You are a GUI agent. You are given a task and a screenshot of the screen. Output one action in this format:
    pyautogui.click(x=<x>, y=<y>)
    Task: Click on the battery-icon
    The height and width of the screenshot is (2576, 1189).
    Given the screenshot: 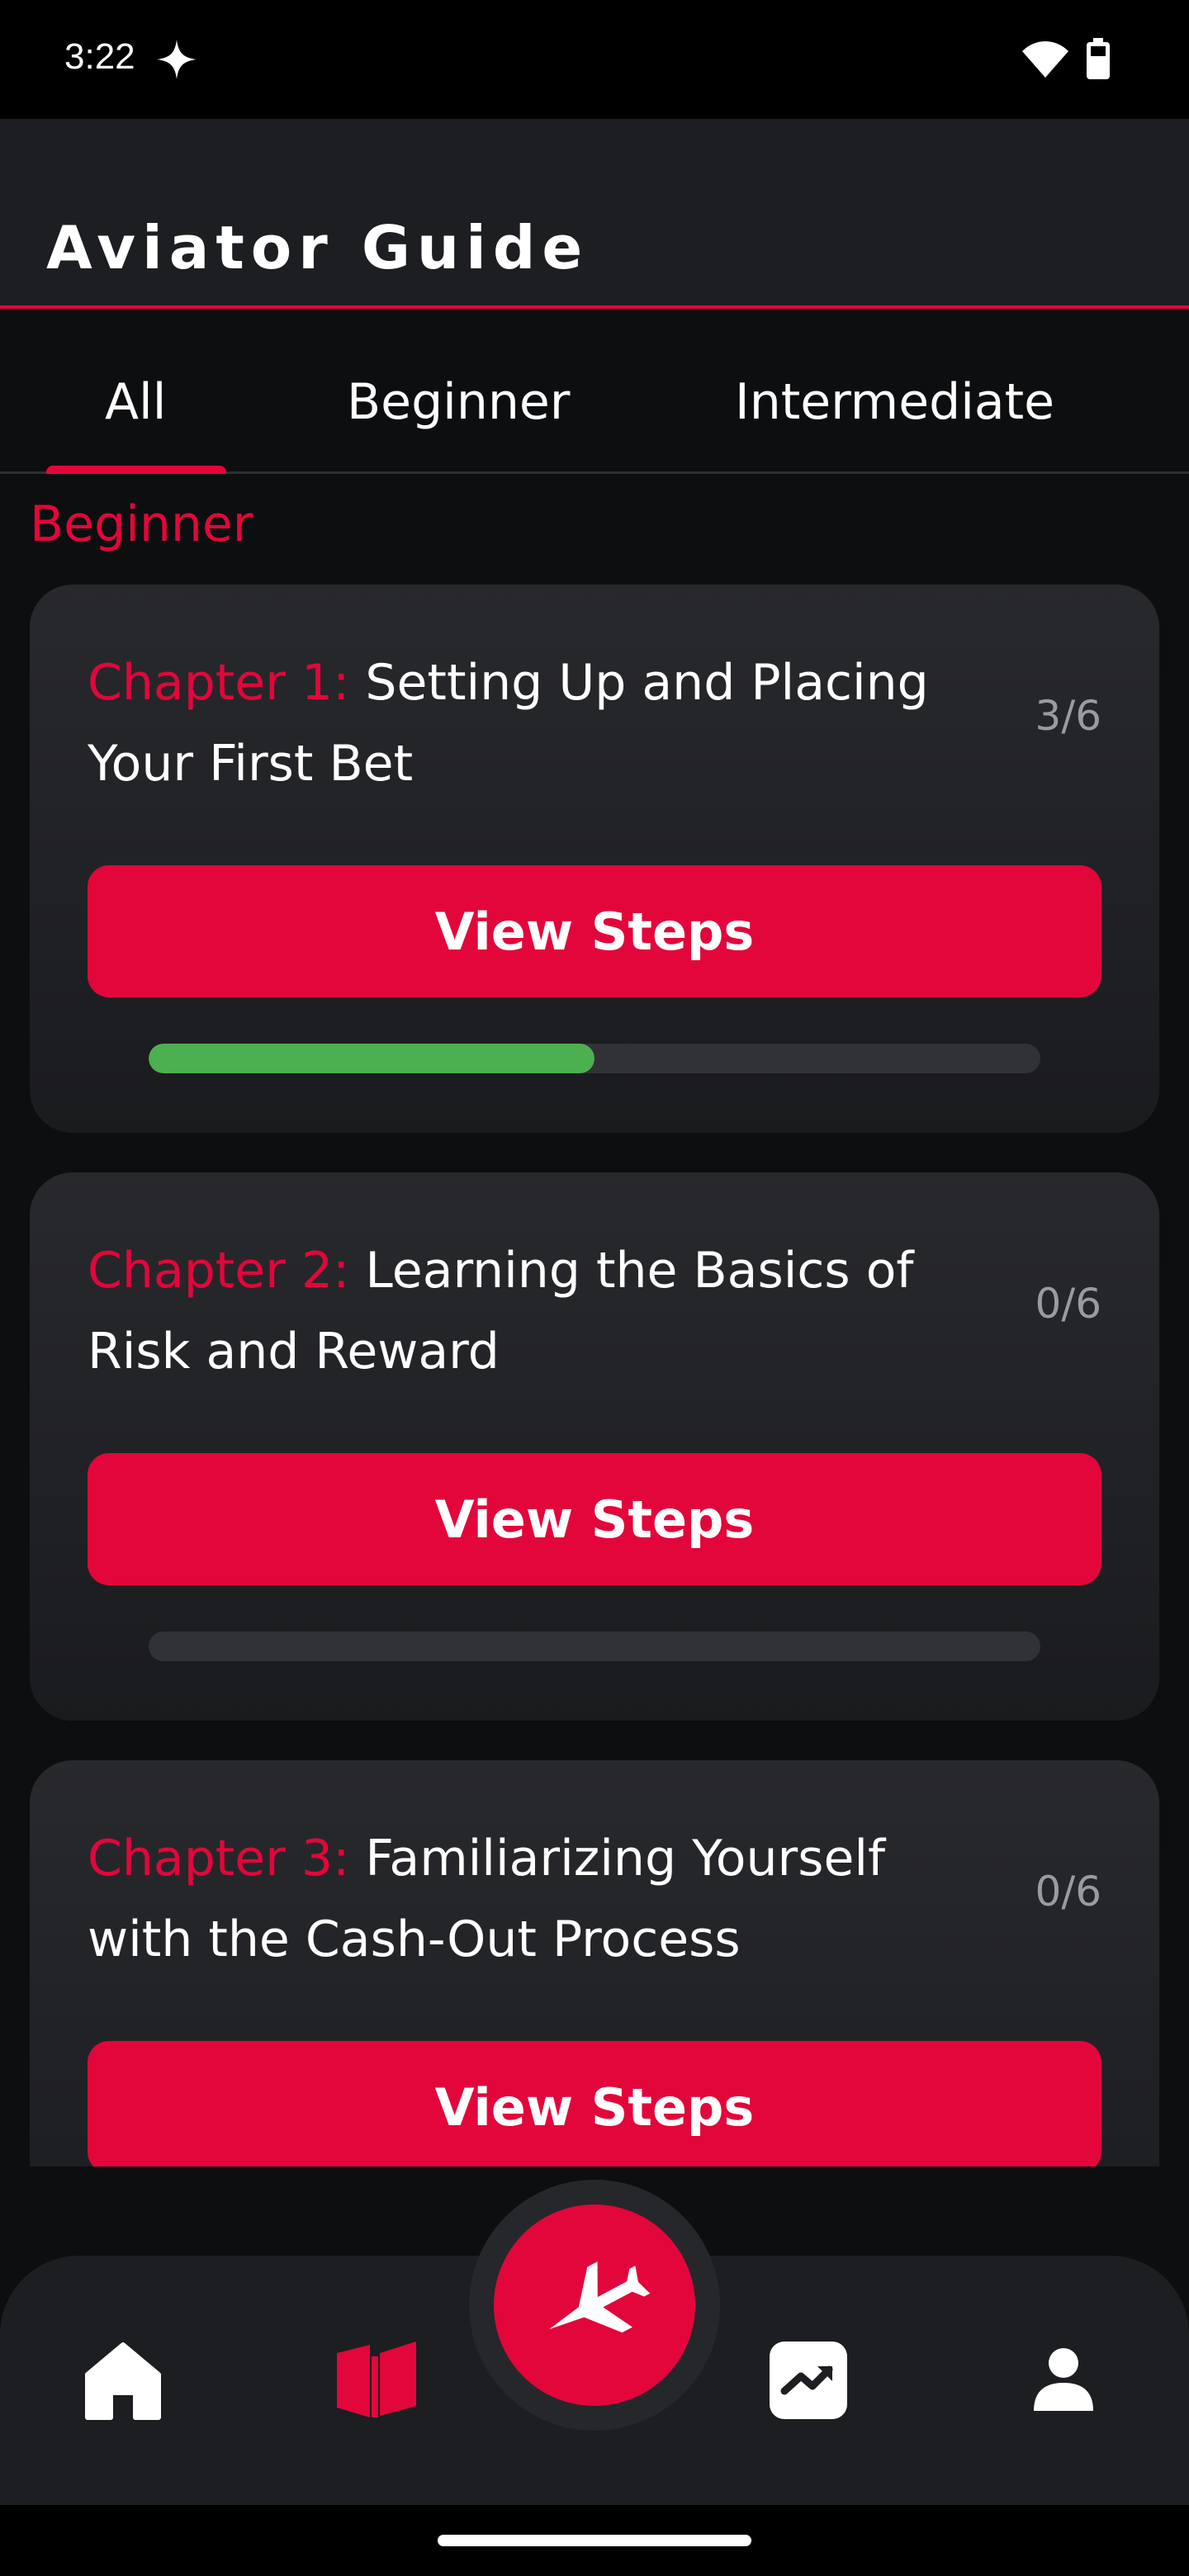 What is the action you would take?
    pyautogui.click(x=1098, y=58)
    